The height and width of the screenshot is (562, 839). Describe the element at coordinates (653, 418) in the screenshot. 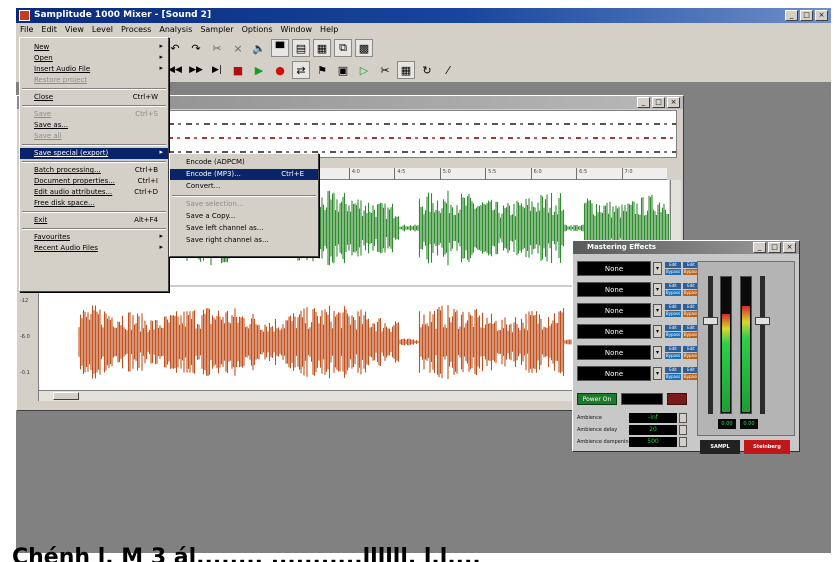

I see `param-value: -inf` at that location.